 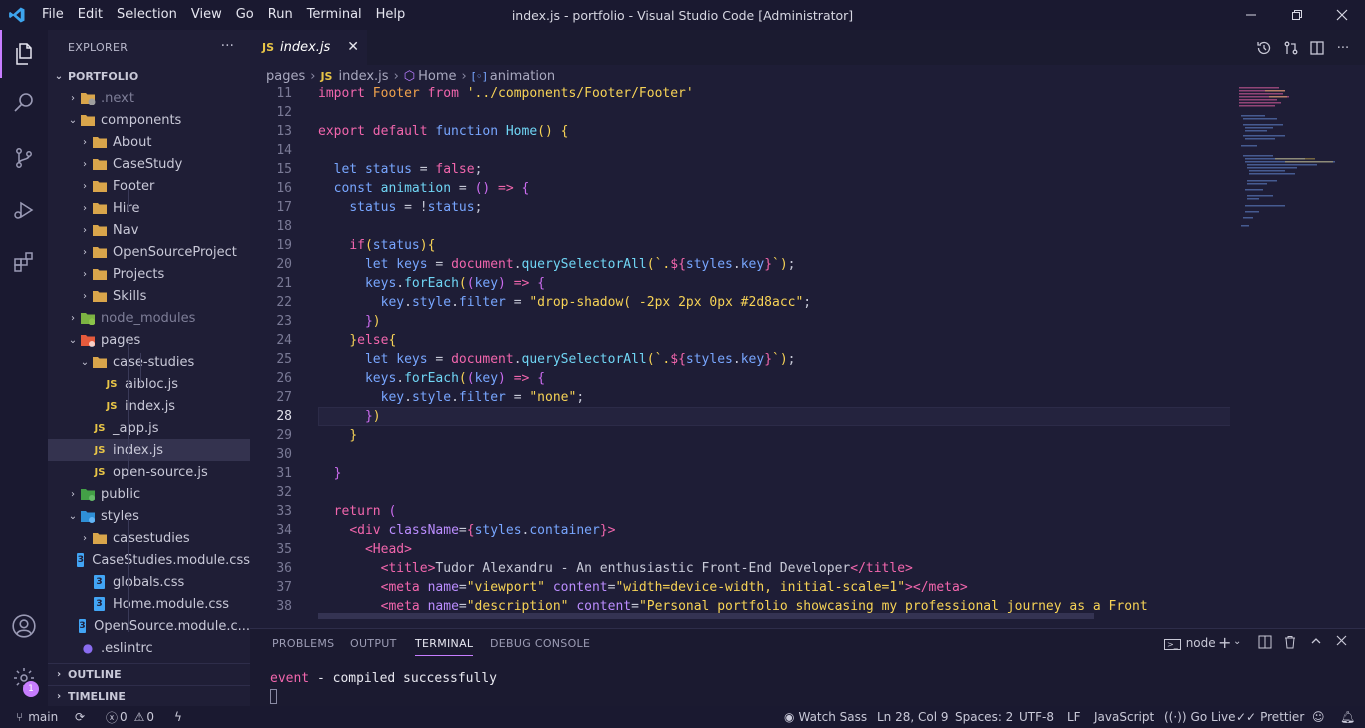 What do you see at coordinates (149, 362) in the screenshot?
I see `folder-case-studies: ⌄ case-studies` at bounding box center [149, 362].